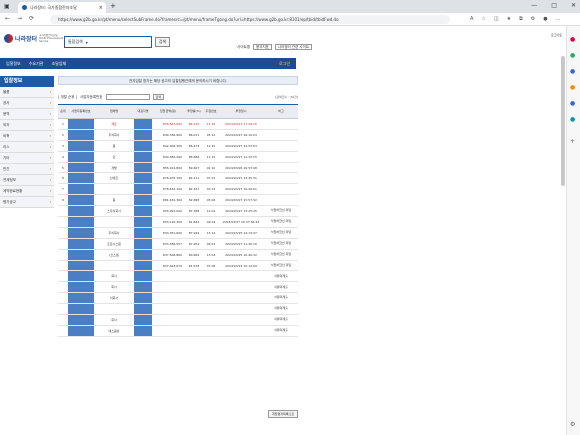 This screenshot has height=435, width=580. What do you see at coordinates (114, 146) in the screenshot?
I see `cell-firm: 원` at bounding box center [114, 146].